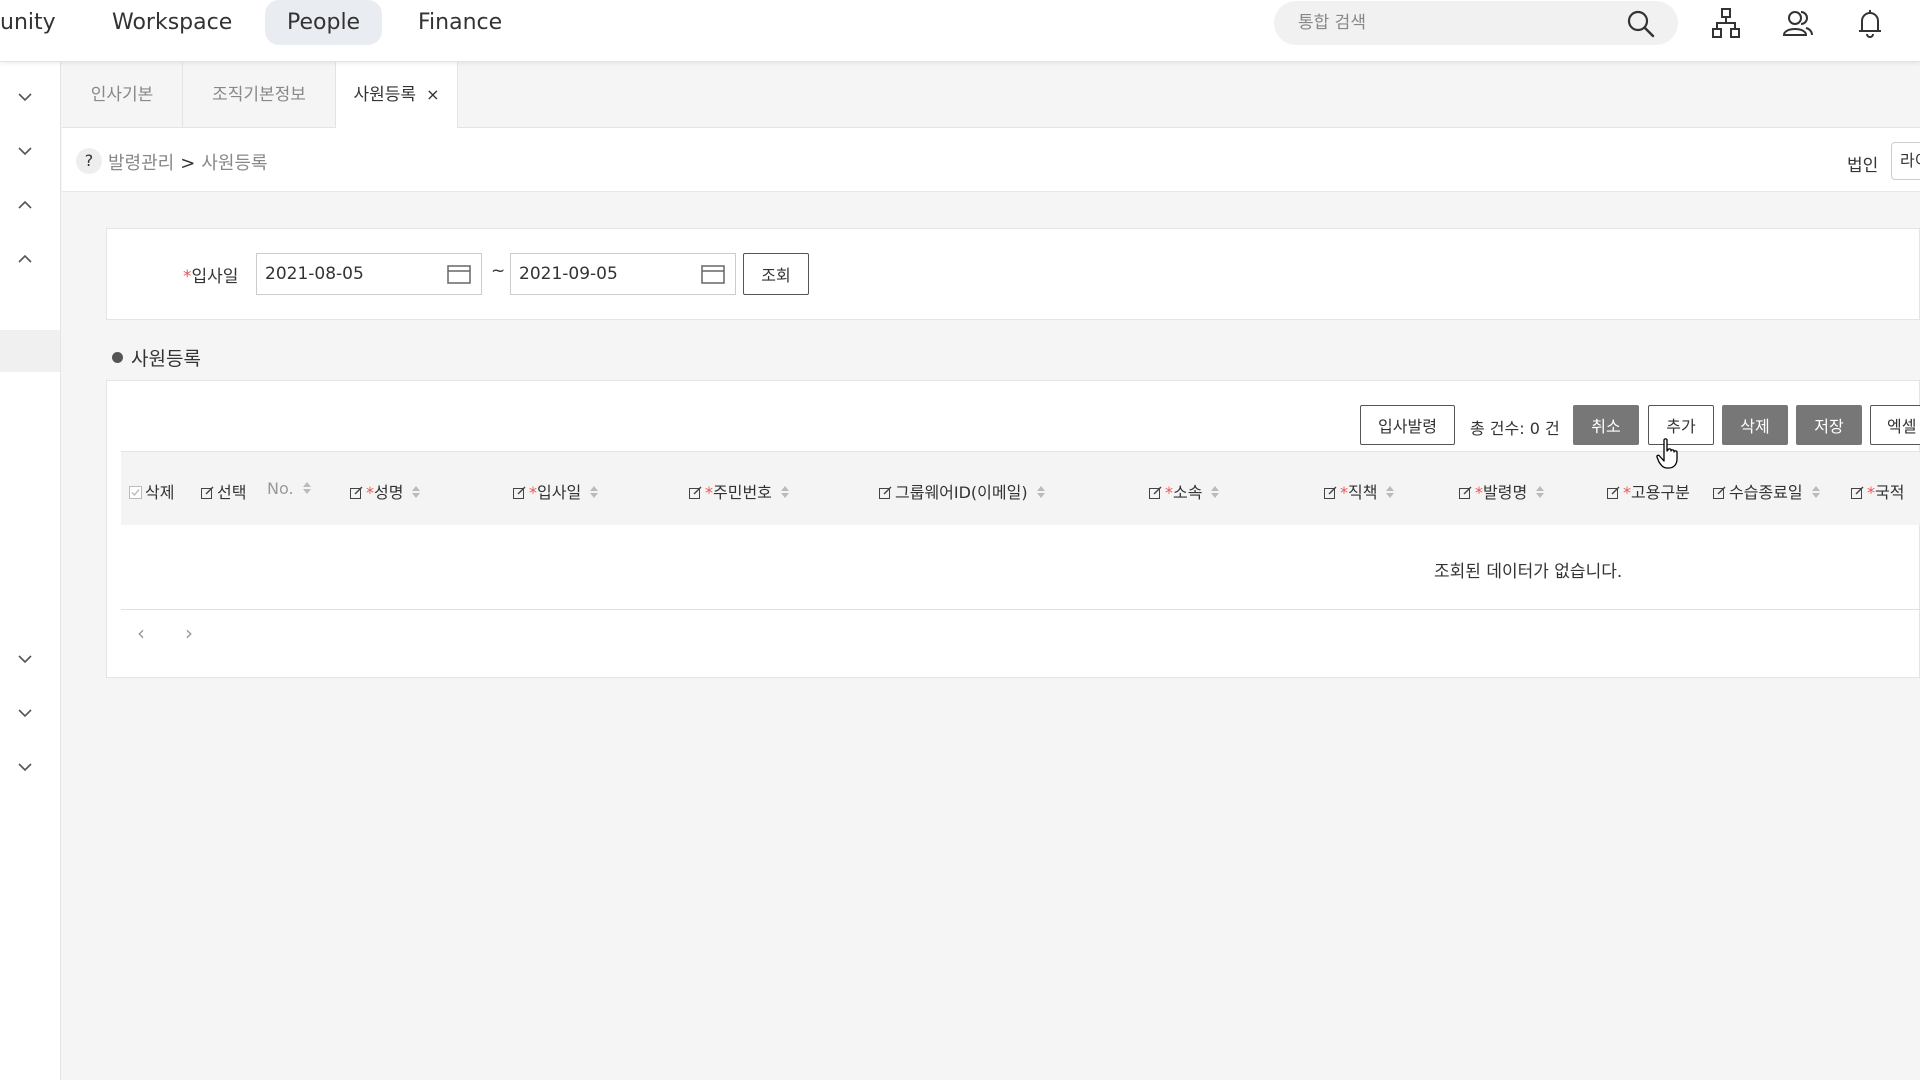  I want to click on total-count: 총 건수: 0 건, so click(1515, 428).